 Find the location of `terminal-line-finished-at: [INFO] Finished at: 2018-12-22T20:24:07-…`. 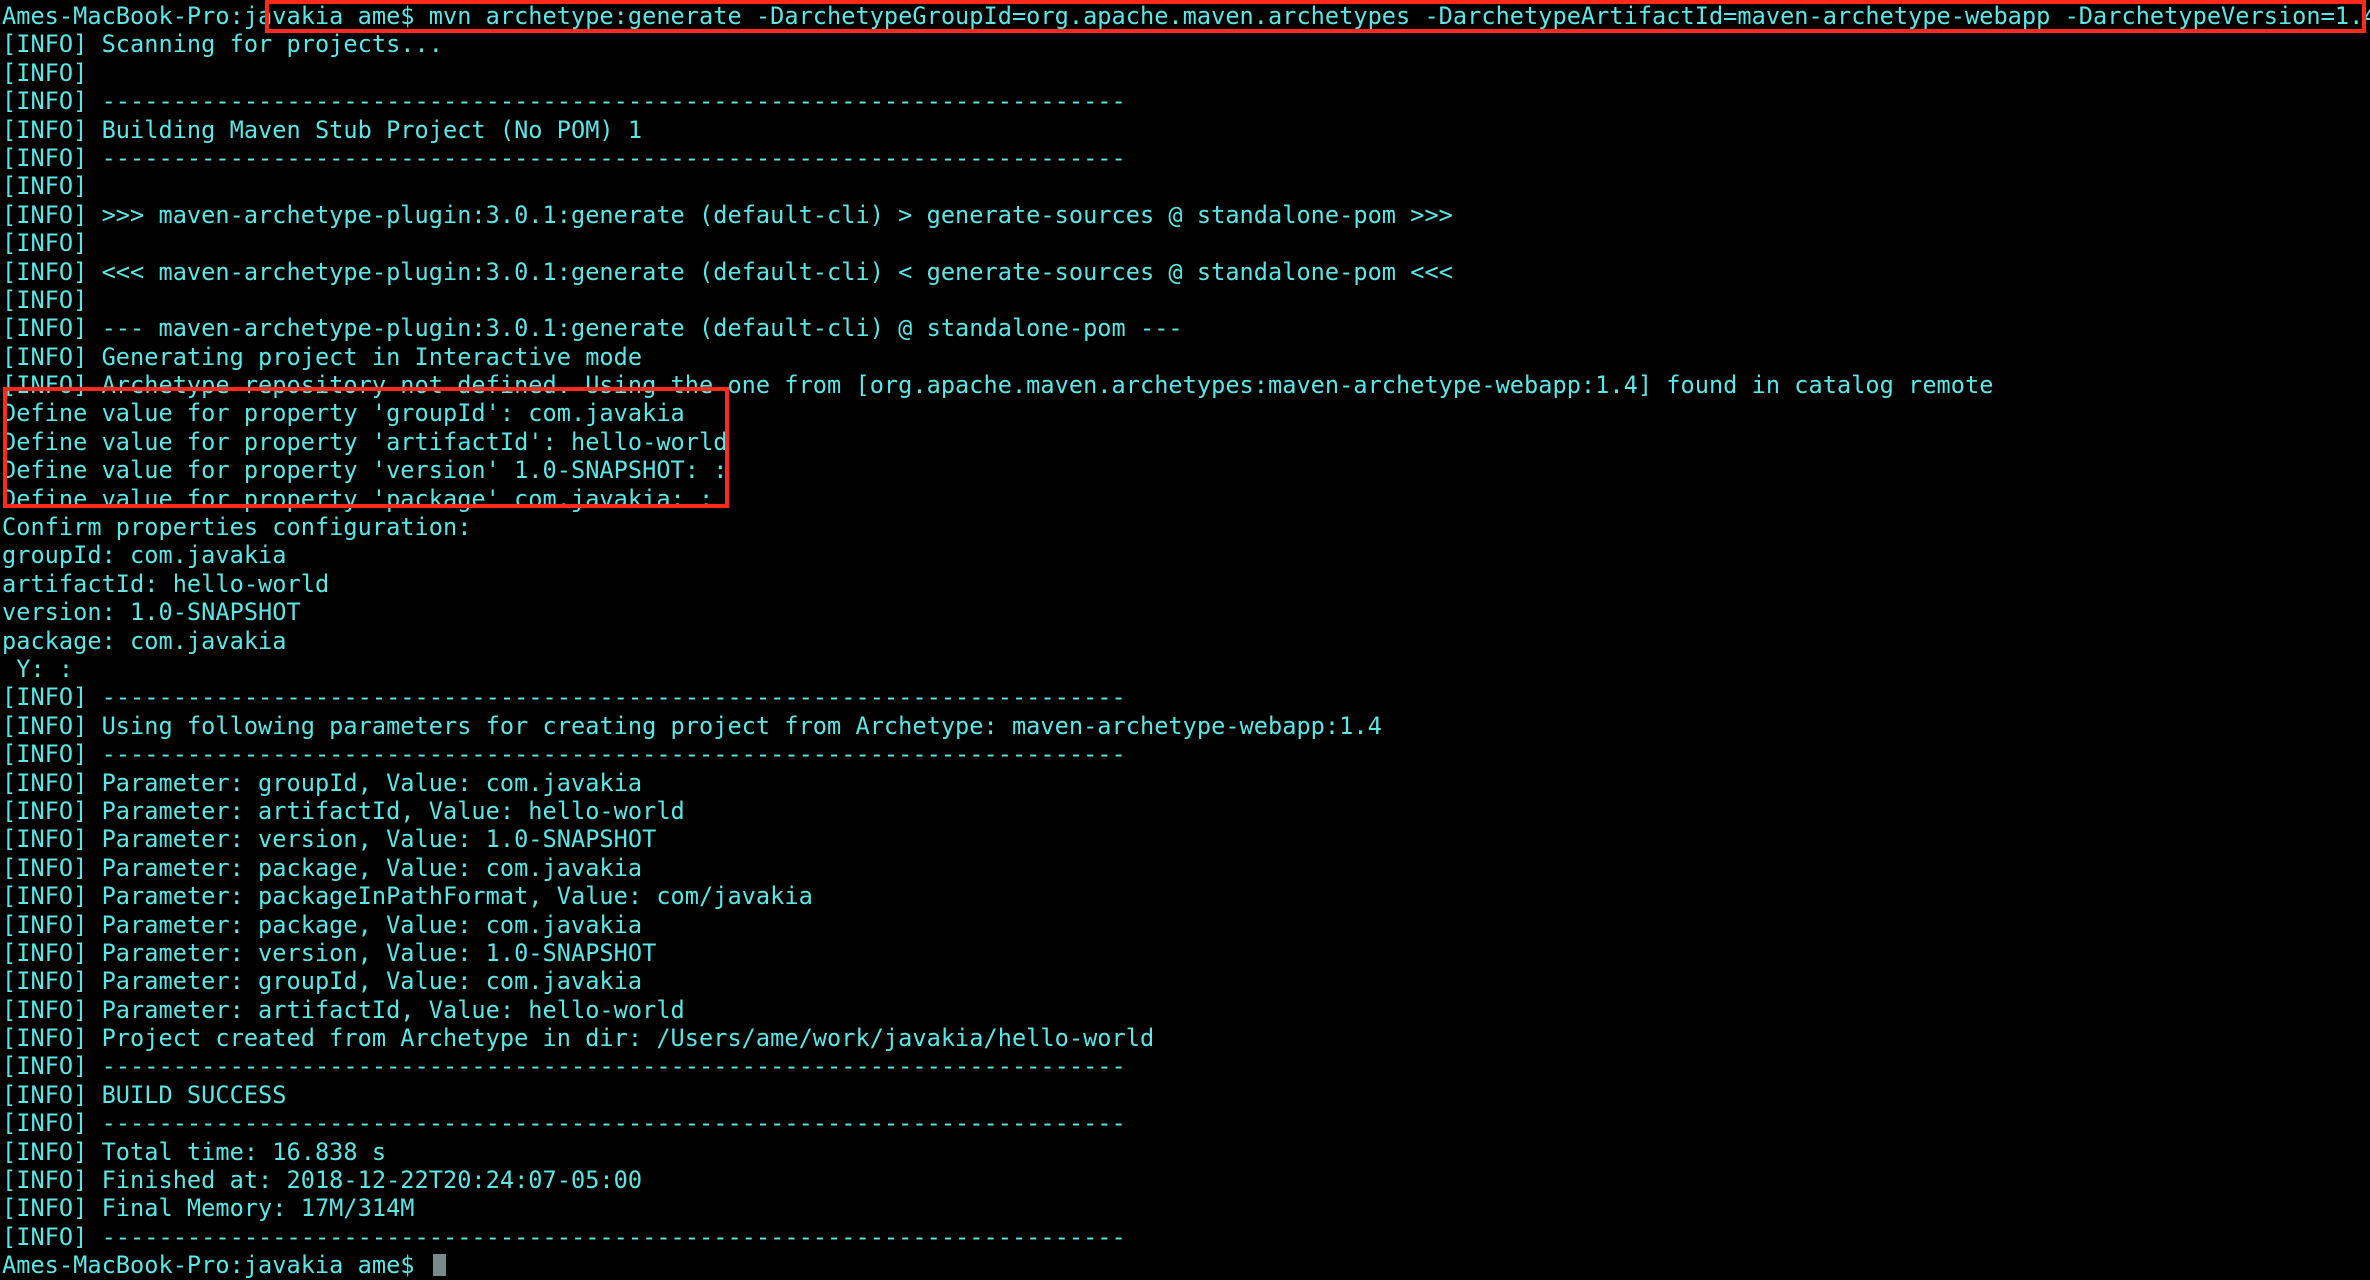

terminal-line-finished-at: [INFO] Finished at: 2018-12-22T20:24:07-… is located at coordinates (322, 1180).